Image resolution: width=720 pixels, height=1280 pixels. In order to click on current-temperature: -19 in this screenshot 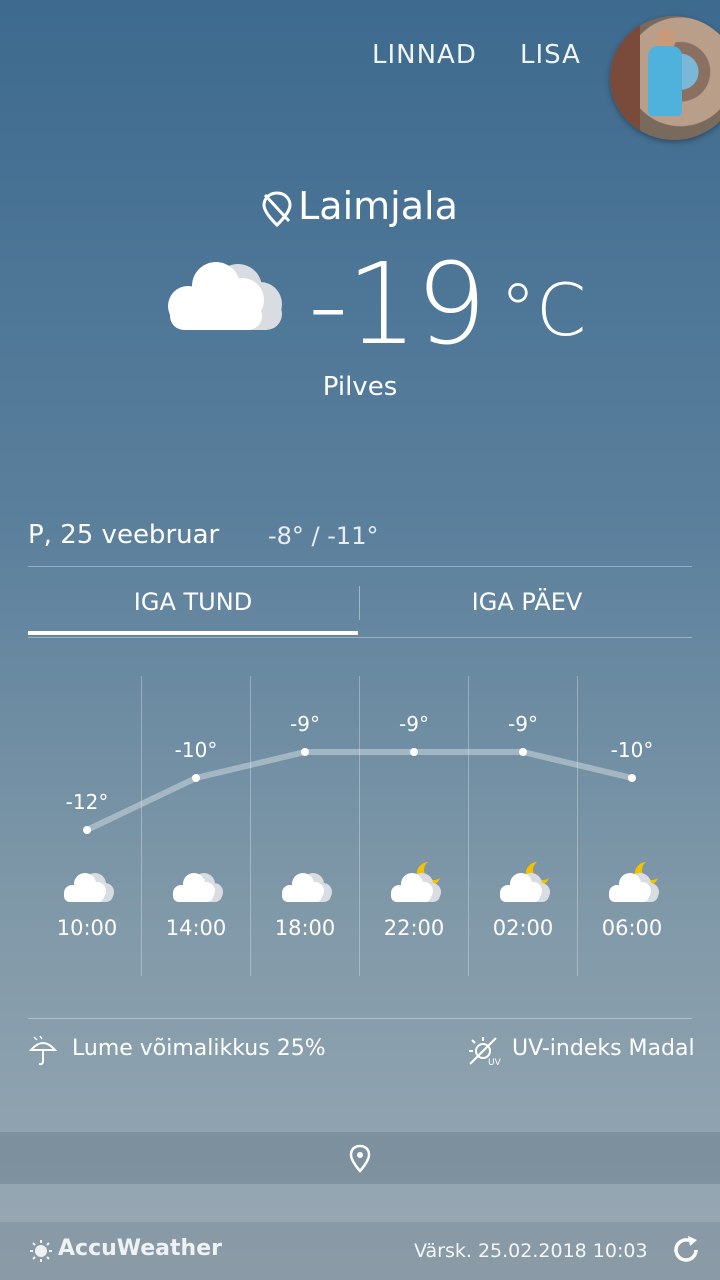, I will do `click(397, 305)`.